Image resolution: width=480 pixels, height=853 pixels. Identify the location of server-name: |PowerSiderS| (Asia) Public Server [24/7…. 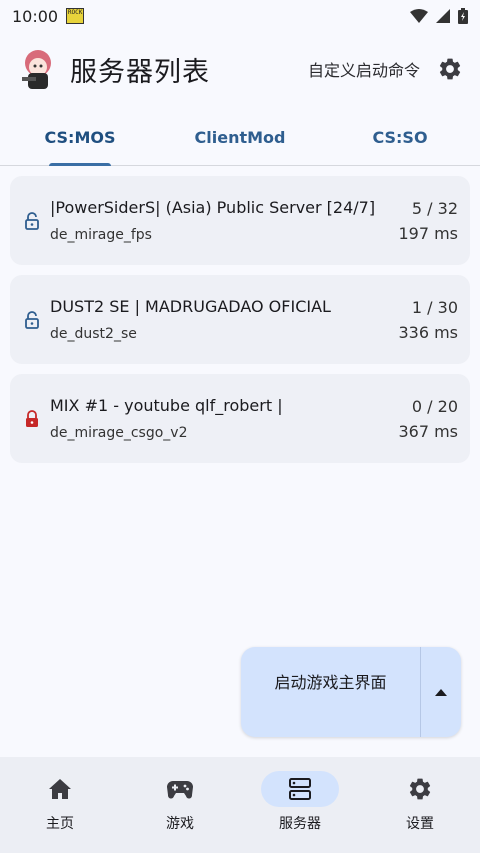
(213, 207).